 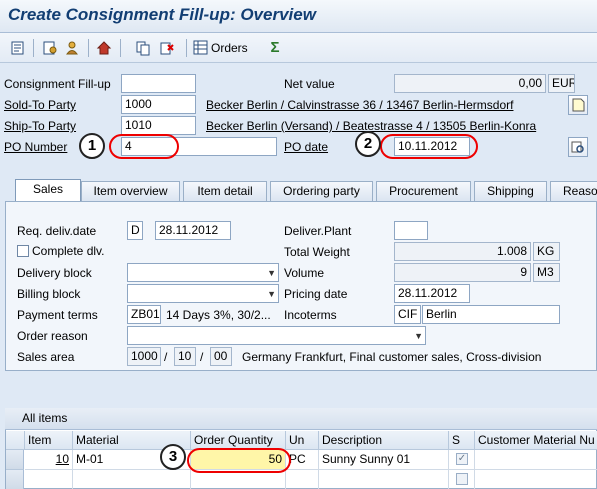 I want to click on tab-item-detail: Item detail, so click(x=225, y=191).